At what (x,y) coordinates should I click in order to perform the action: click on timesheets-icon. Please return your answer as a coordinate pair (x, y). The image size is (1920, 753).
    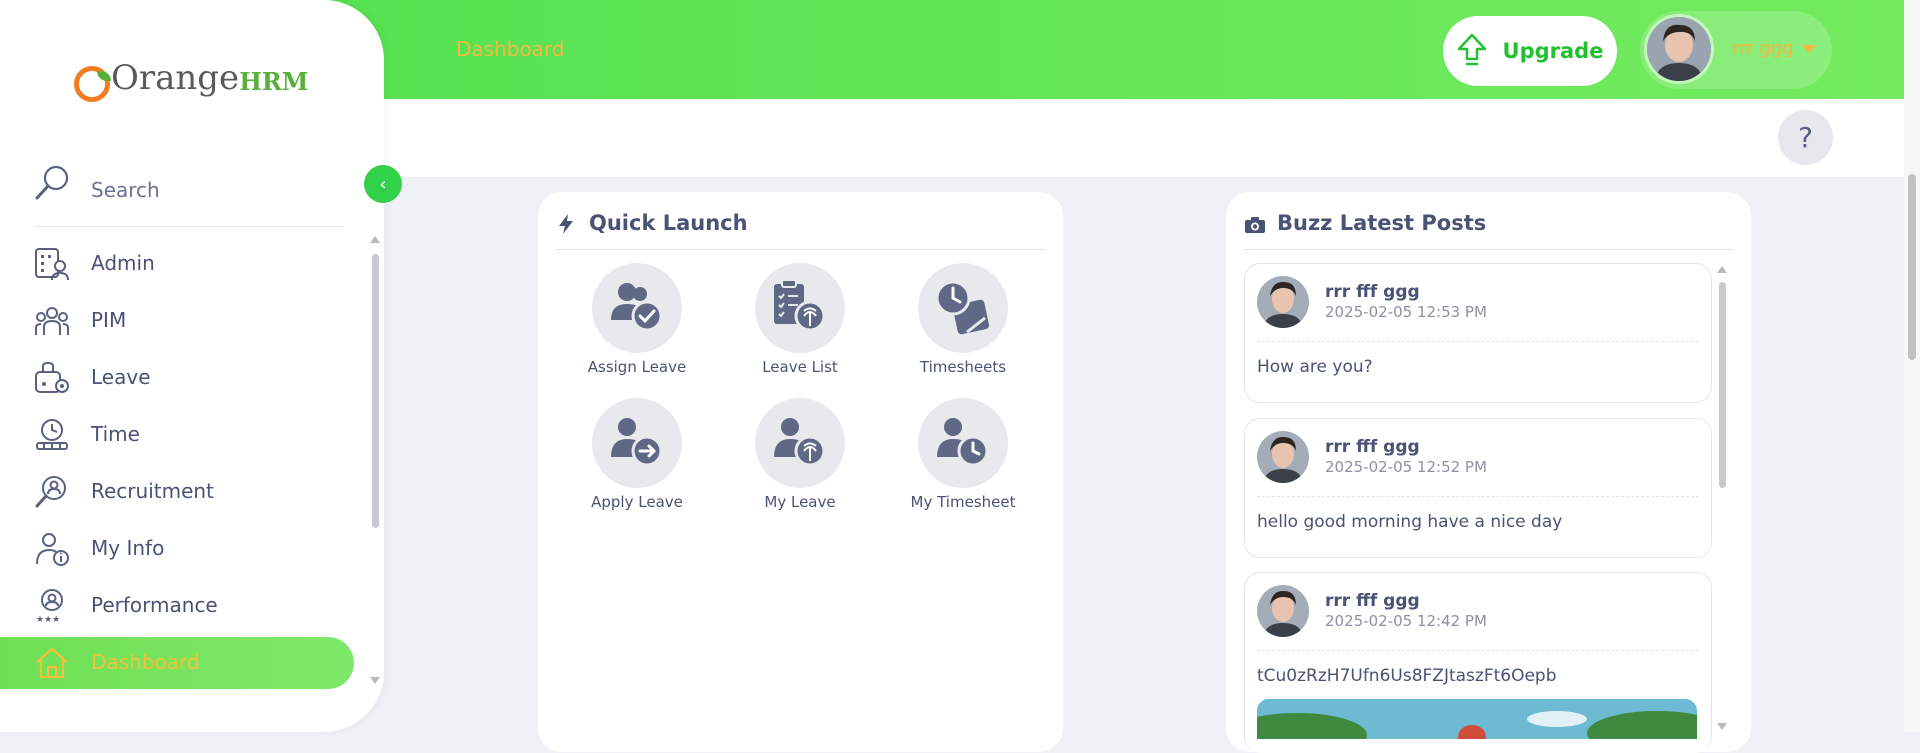
    Looking at the image, I should click on (962, 307).